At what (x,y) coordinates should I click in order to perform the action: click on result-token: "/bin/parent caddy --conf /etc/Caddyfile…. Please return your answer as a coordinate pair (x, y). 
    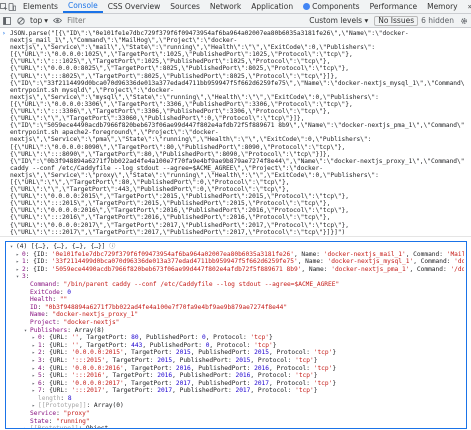
    Looking at the image, I should click on (201, 284).